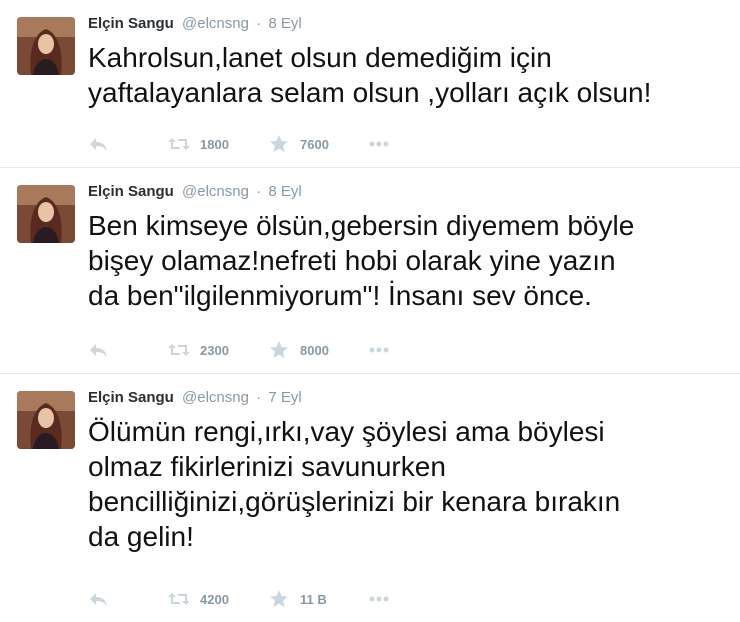  What do you see at coordinates (314, 144) in the screenshot?
I see `favorite-count: 7600` at bounding box center [314, 144].